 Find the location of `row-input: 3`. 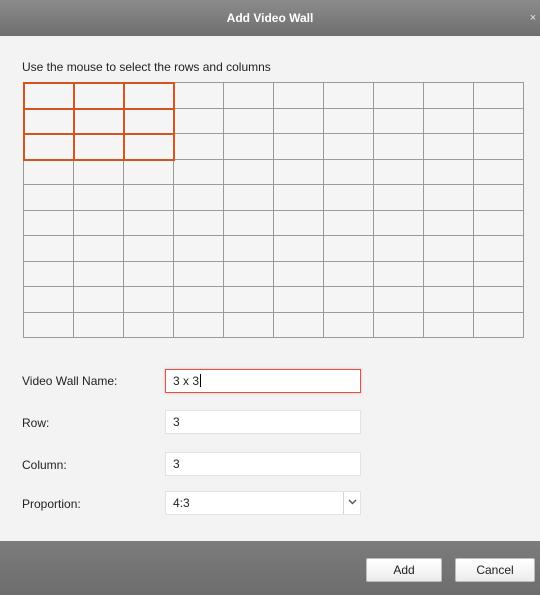

row-input: 3 is located at coordinates (263, 422).